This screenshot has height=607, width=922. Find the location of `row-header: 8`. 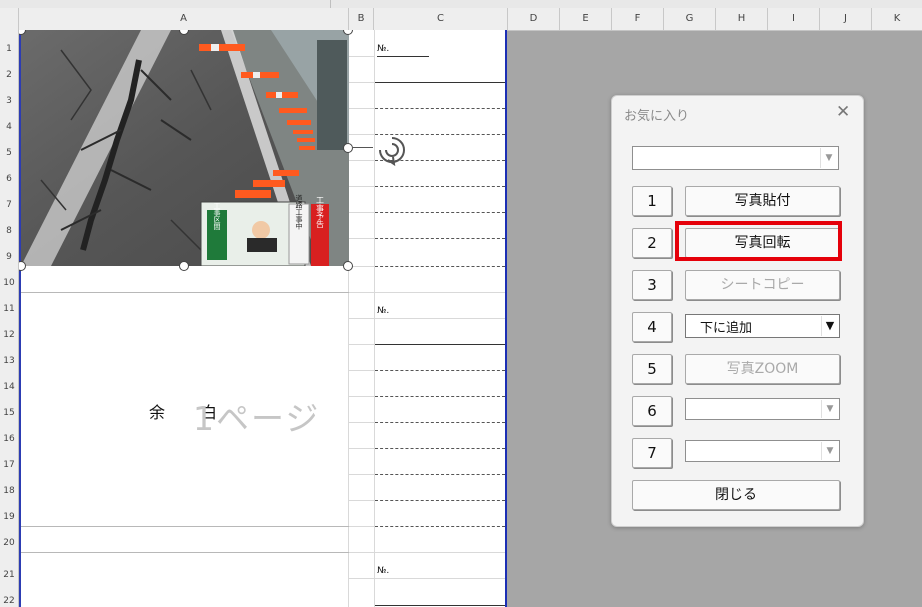

row-header: 8 is located at coordinates (9, 231).